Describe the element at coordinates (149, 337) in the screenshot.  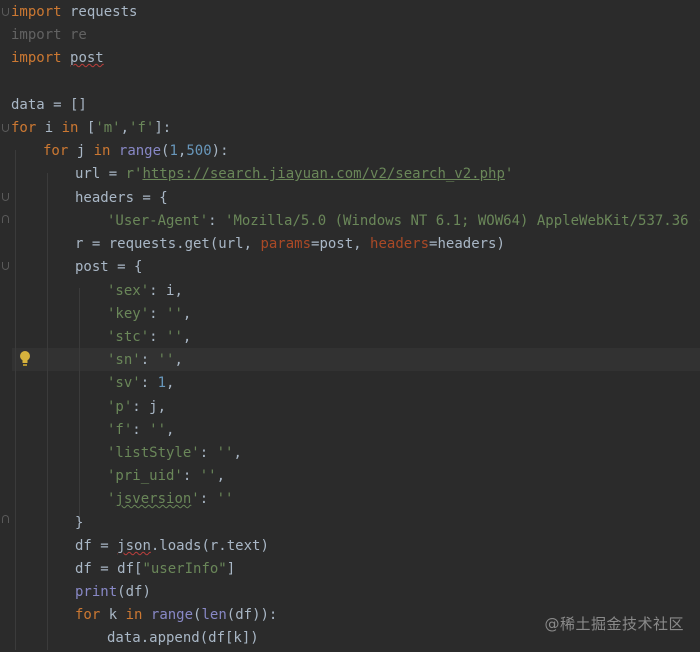
I see `code-line-15: 'stc': '',` at that location.